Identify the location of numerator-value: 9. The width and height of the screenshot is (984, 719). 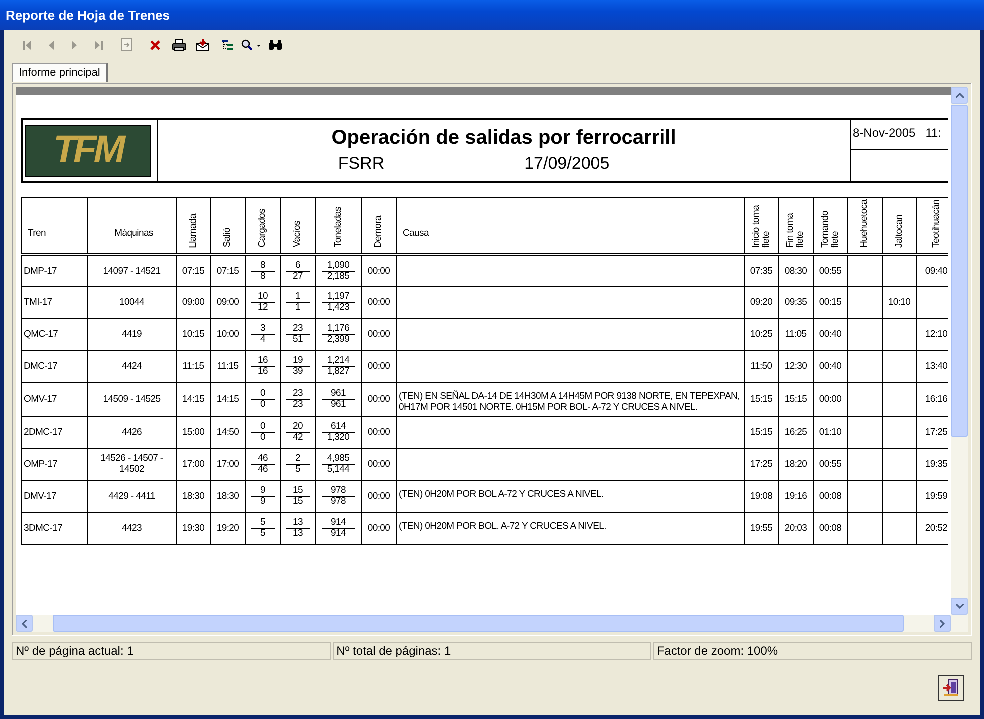
(263, 491).